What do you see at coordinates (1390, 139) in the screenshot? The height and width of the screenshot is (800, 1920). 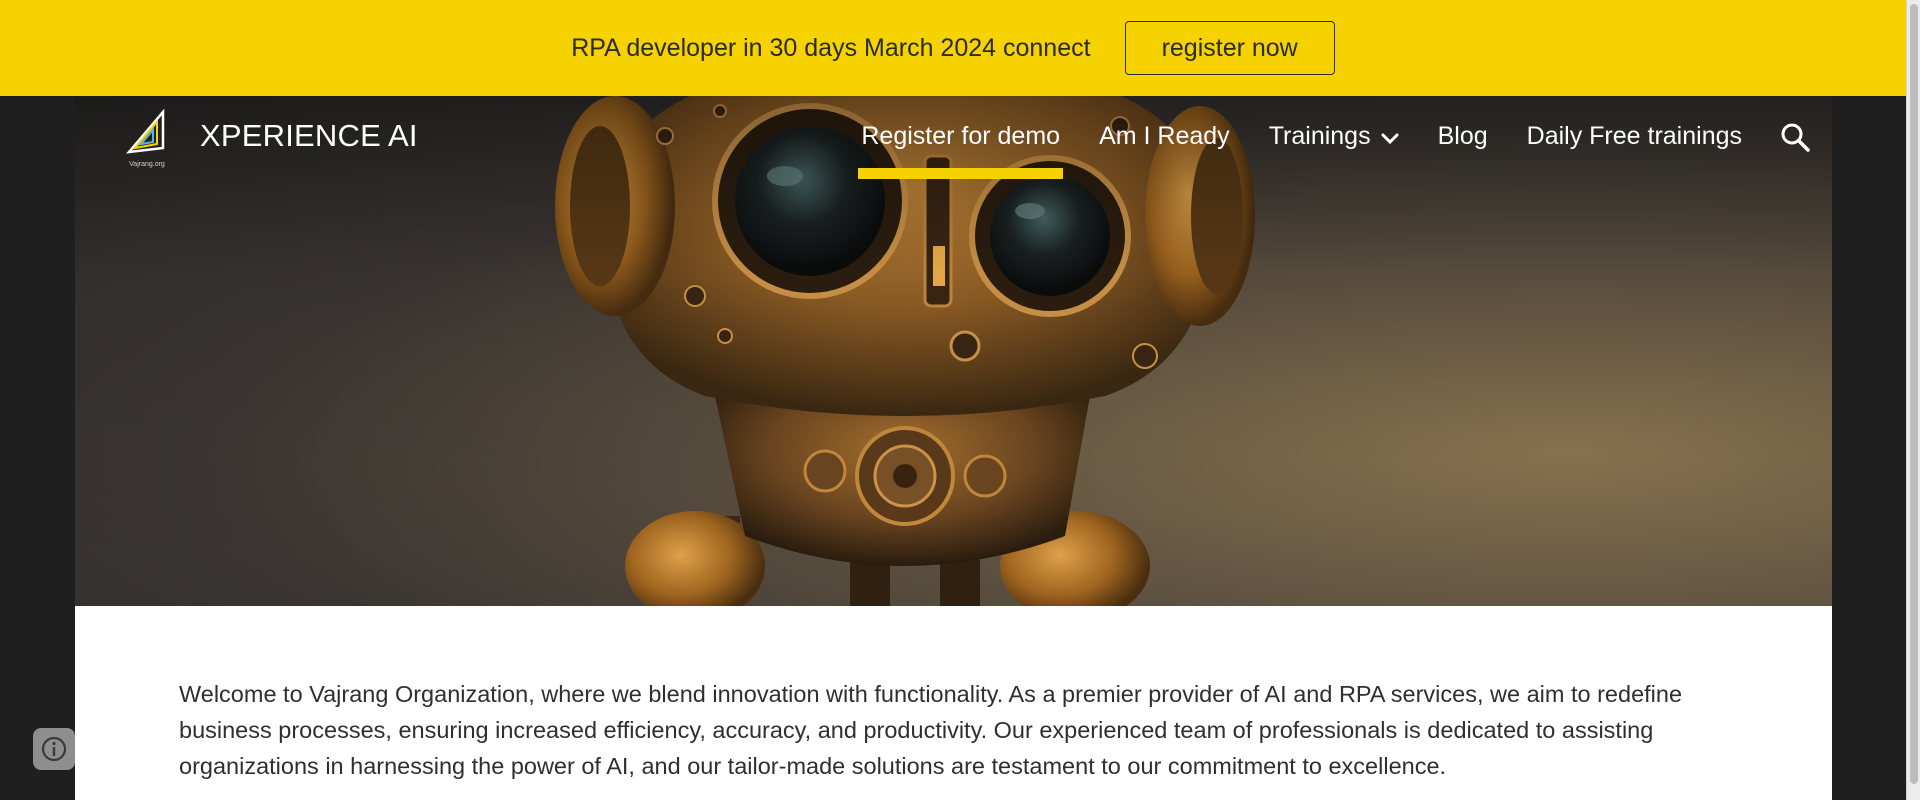 I see `chevron-down-icon` at bounding box center [1390, 139].